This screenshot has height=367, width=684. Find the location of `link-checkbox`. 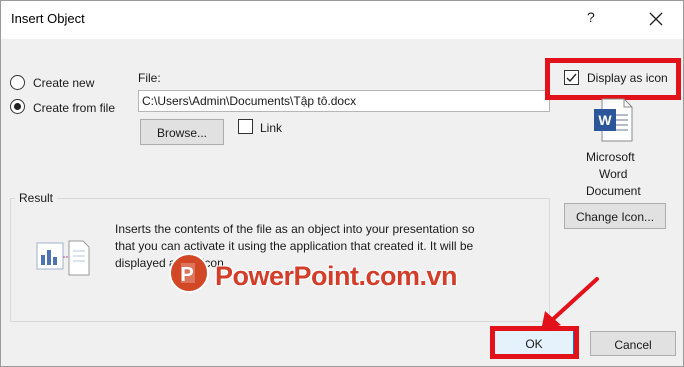

link-checkbox is located at coordinates (245, 126).